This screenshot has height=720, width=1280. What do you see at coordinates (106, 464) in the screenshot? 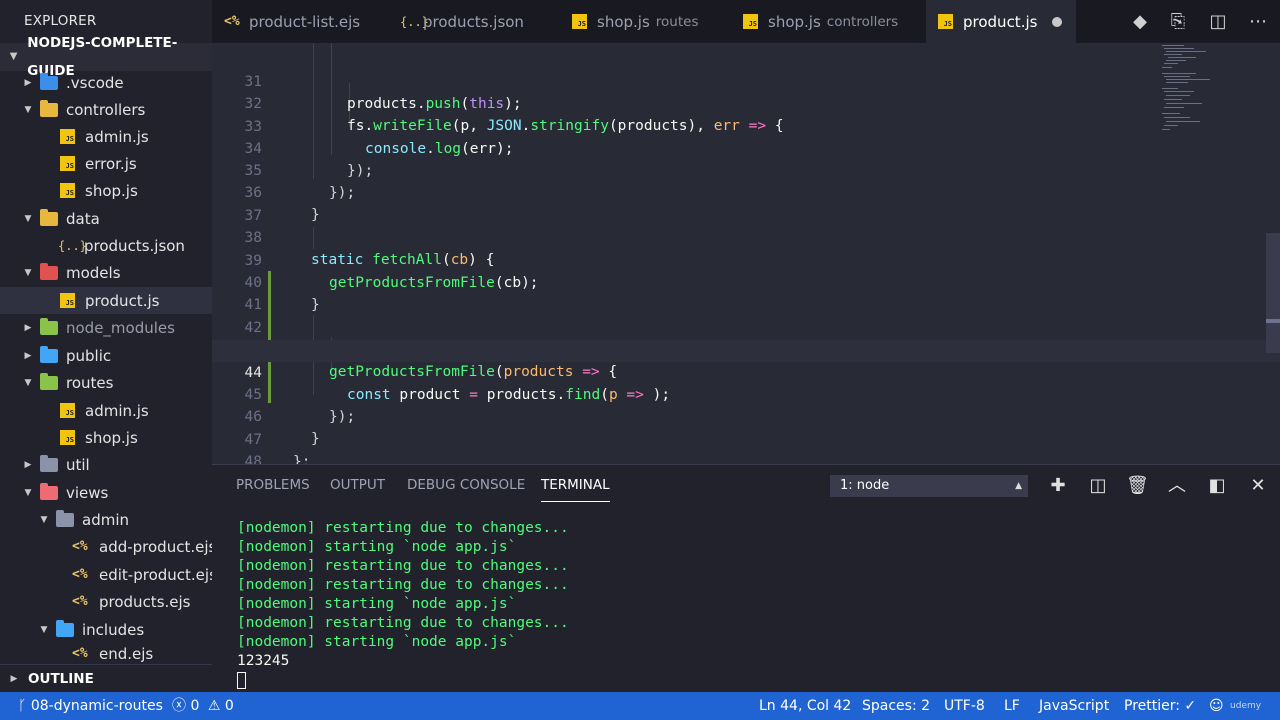
I see `tree-folder-util: ▶ util` at bounding box center [106, 464].